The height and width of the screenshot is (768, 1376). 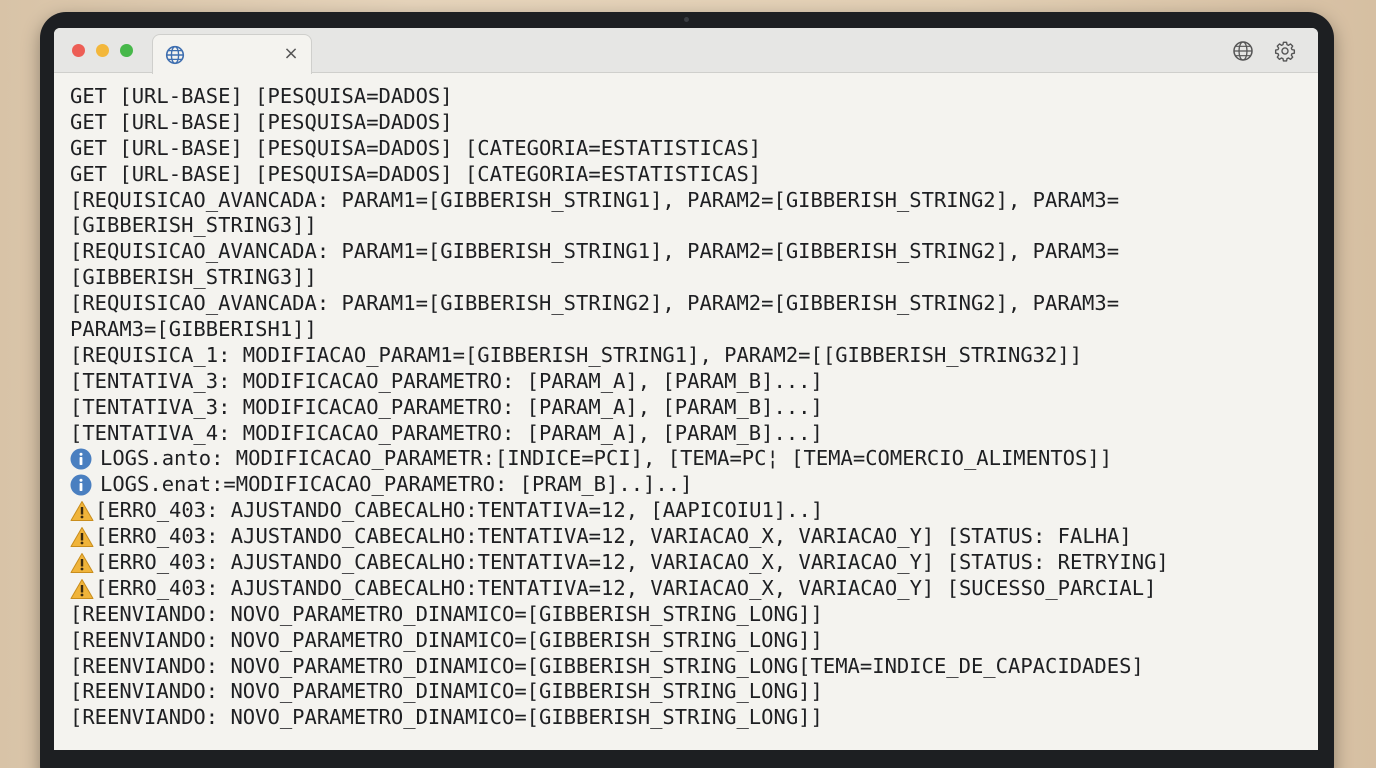 I want to click on gear-icon, so click(x=1285, y=51).